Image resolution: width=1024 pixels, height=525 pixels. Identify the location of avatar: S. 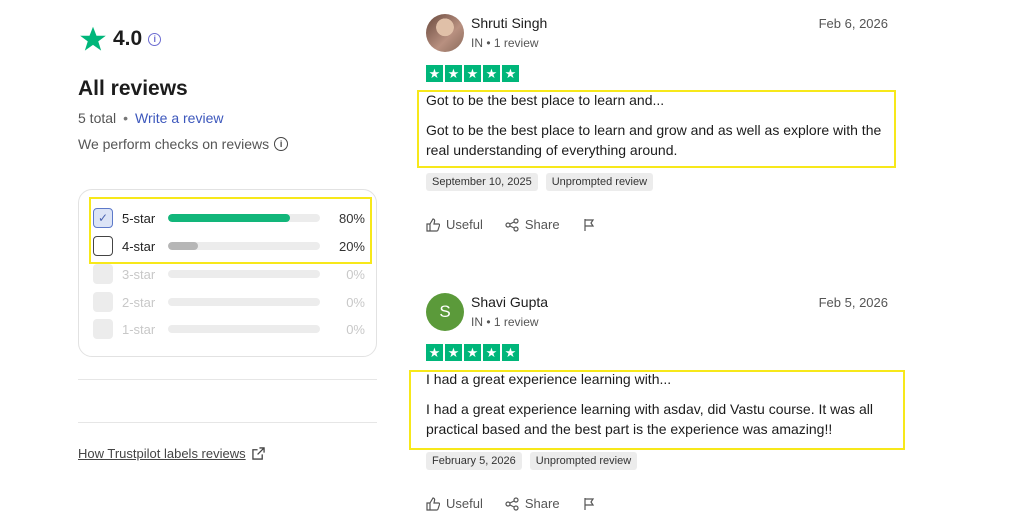
(445, 312).